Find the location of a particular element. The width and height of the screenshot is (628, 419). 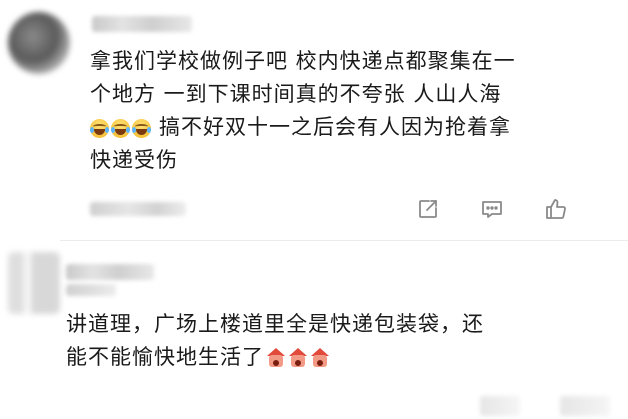

comment-line: 个地方 一到下课时间真的不夸张 人山人海 is located at coordinates (296, 94).